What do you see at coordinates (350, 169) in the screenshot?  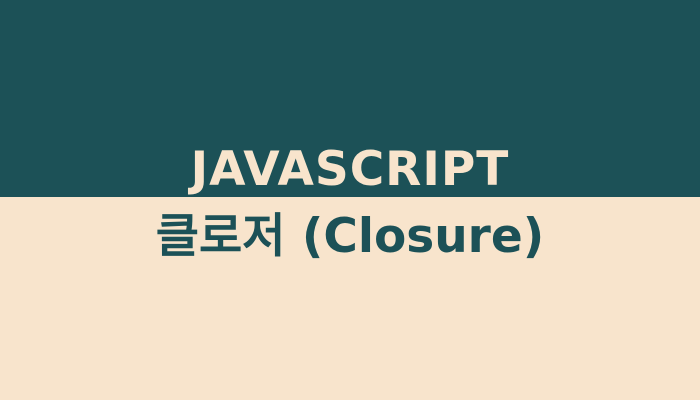 I see `title-javascript: JAVASCRIPT` at bounding box center [350, 169].